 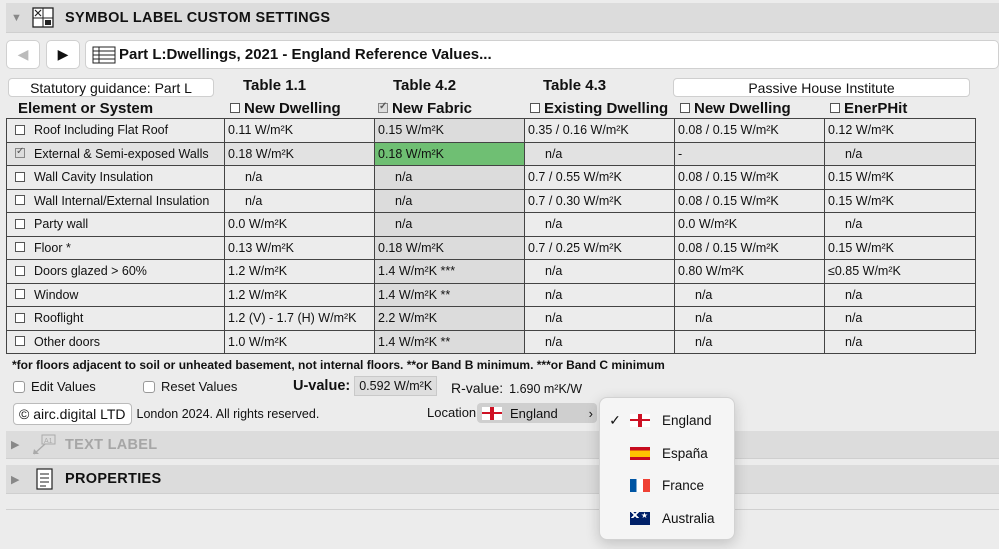 I want to click on value-cell: 0.7 / 0.25 W/m²K, so click(x=599, y=247).